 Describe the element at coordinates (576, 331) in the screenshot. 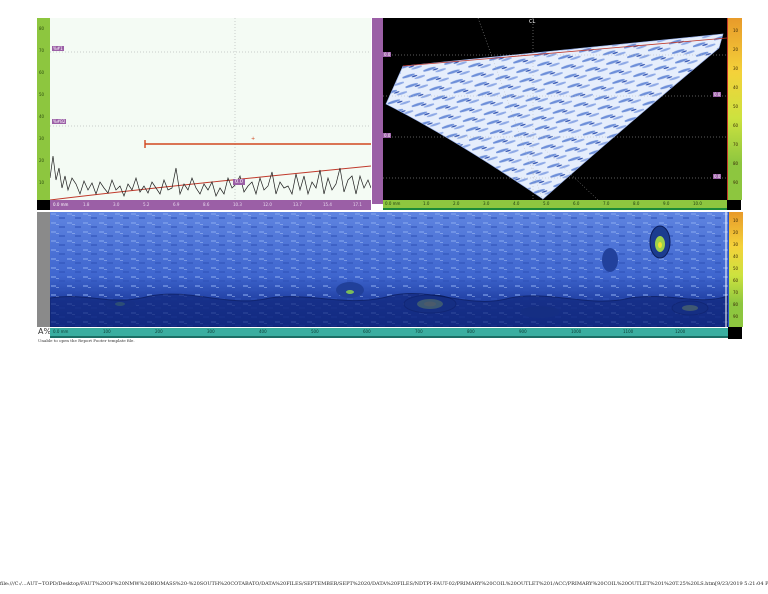

I see `cscan-x-tick: 1000` at that location.